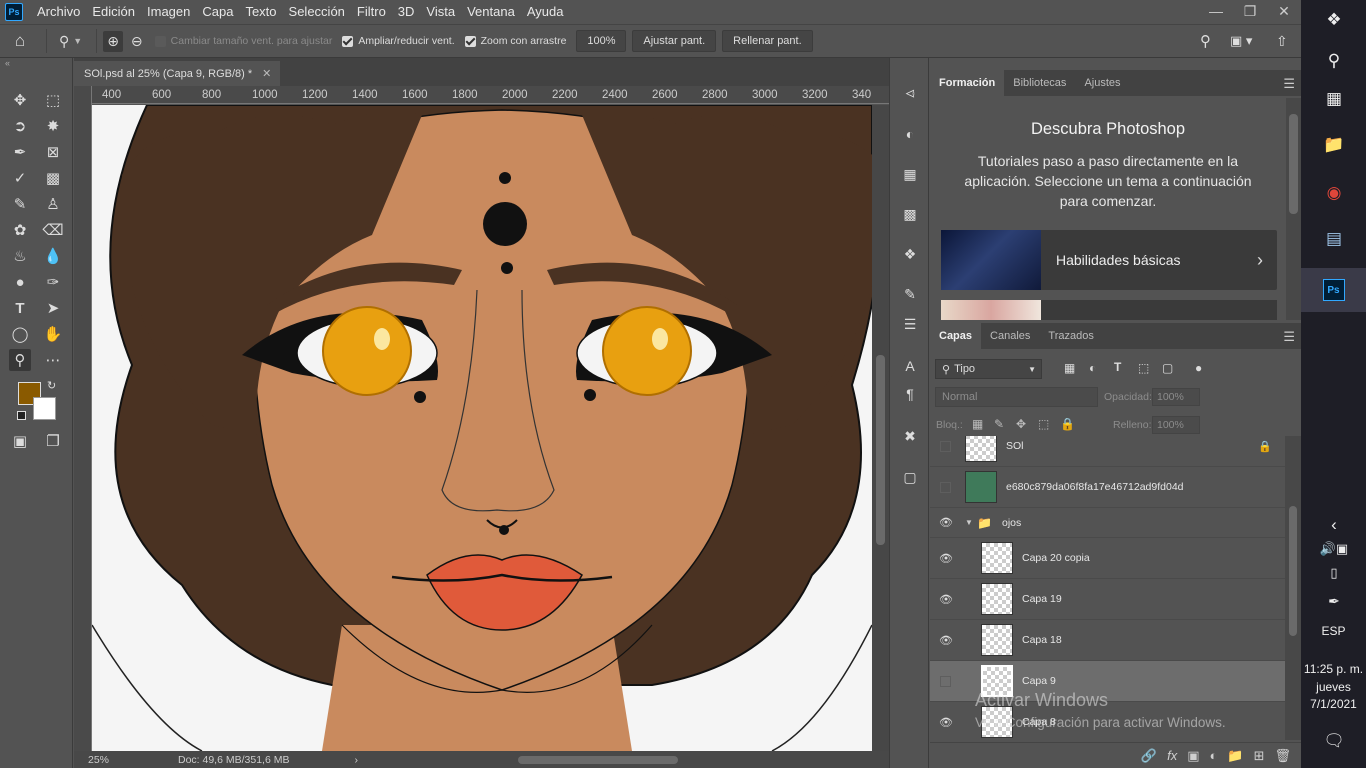 Image resolution: width=1366 pixels, height=768 pixels. I want to click on layer-row: 👁 Capa 18, so click(1107, 640).